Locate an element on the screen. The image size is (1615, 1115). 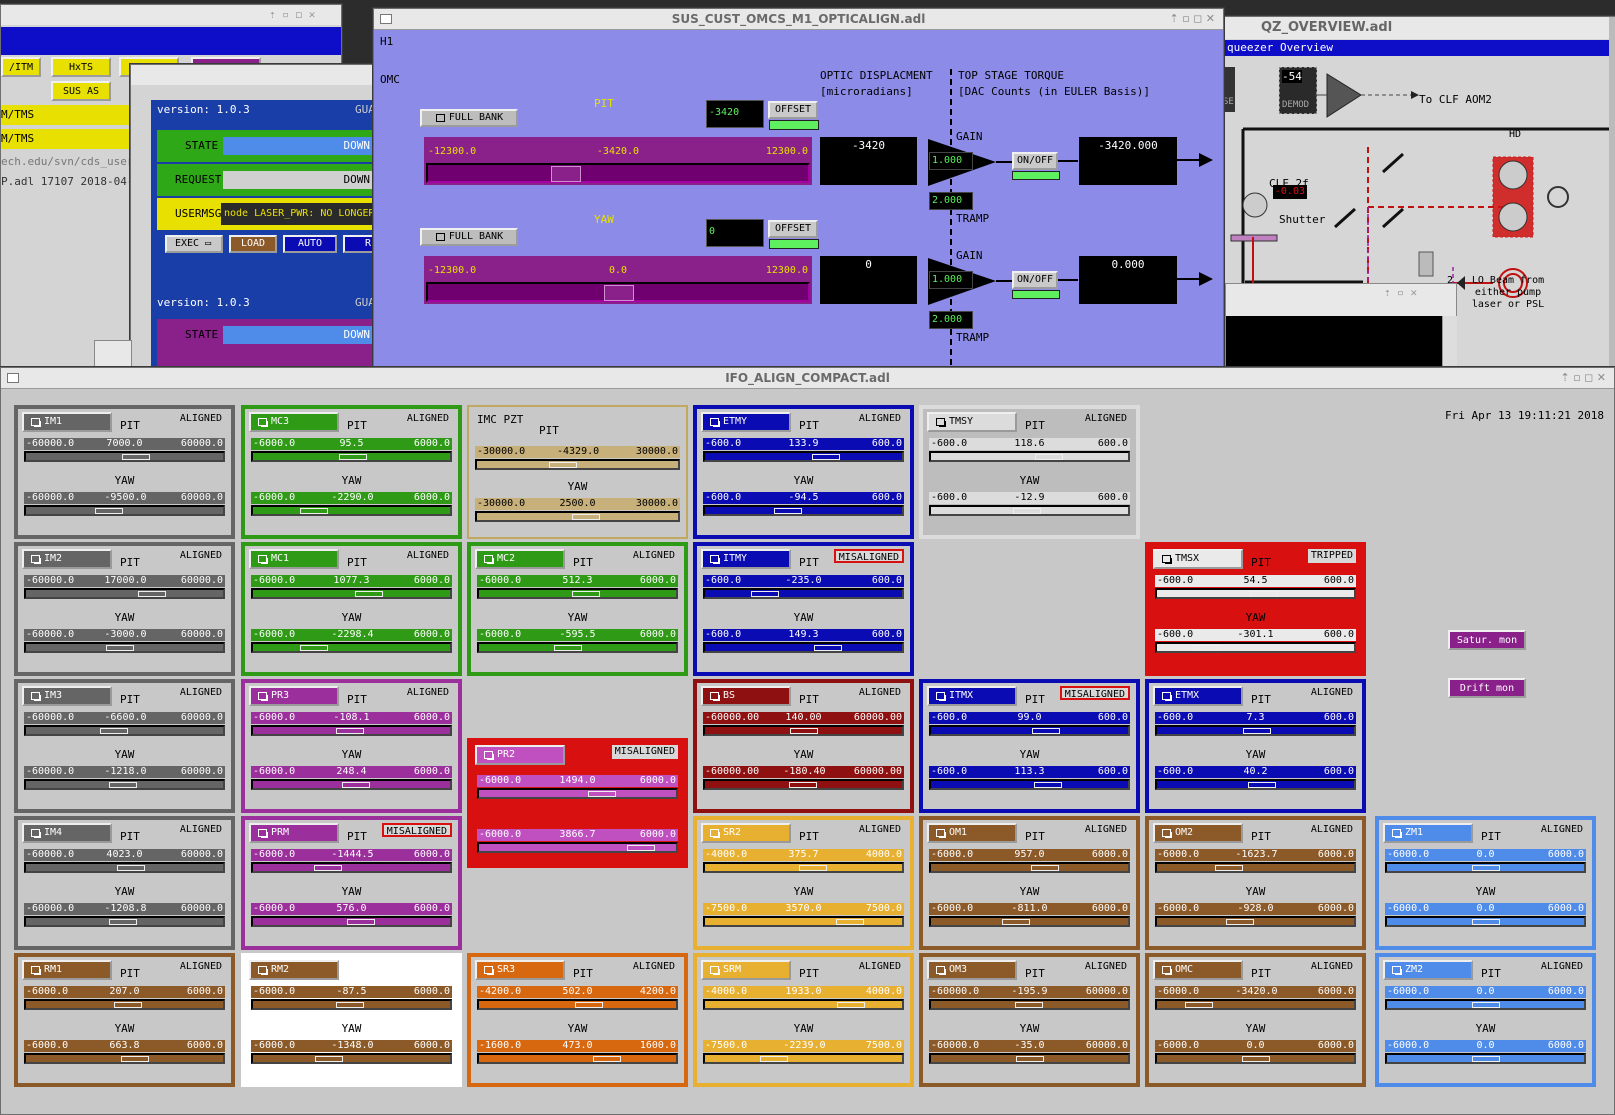
full-bank-button: FULL BANK is located at coordinates (469, 118).